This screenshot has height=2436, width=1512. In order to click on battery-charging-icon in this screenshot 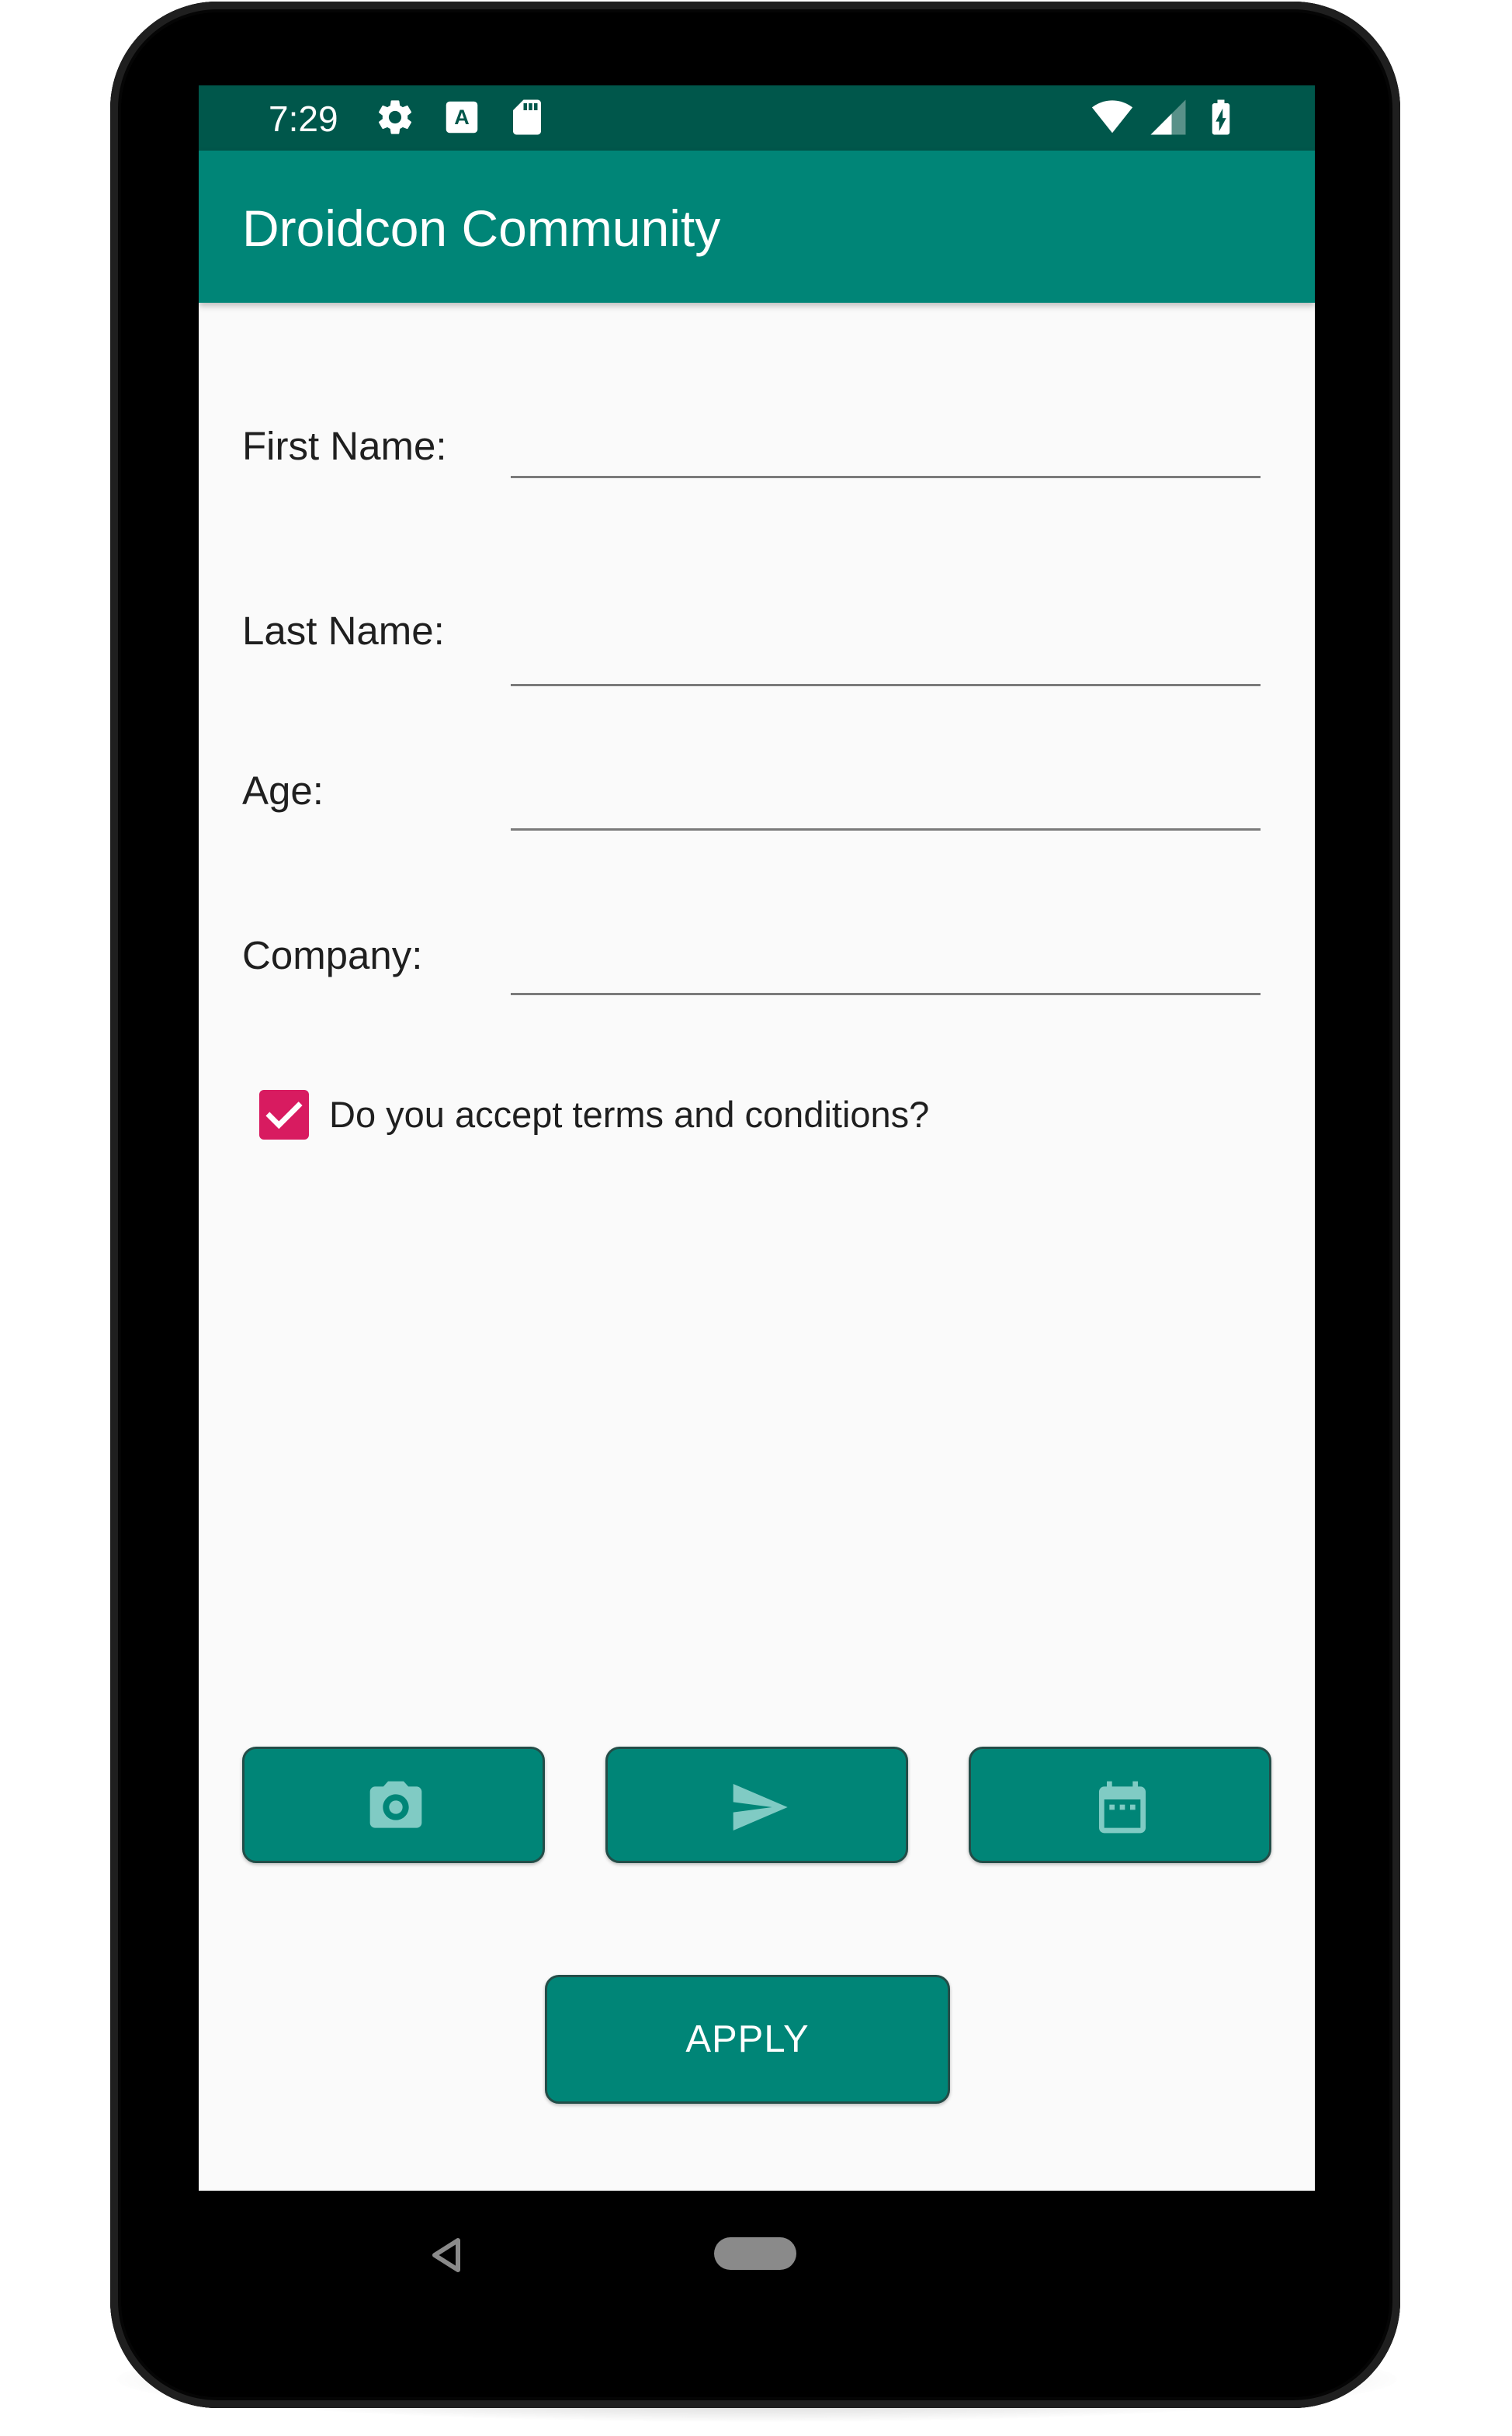, I will do `click(1221, 117)`.